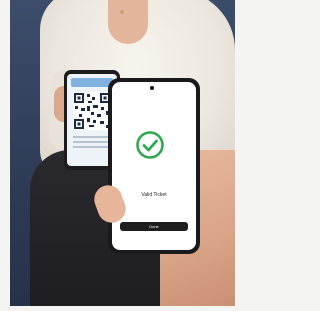 Image resolution: width=320 pixels, height=311 pixels. Describe the element at coordinates (92, 82) in the screenshot. I see `ticket-header-bar` at that location.